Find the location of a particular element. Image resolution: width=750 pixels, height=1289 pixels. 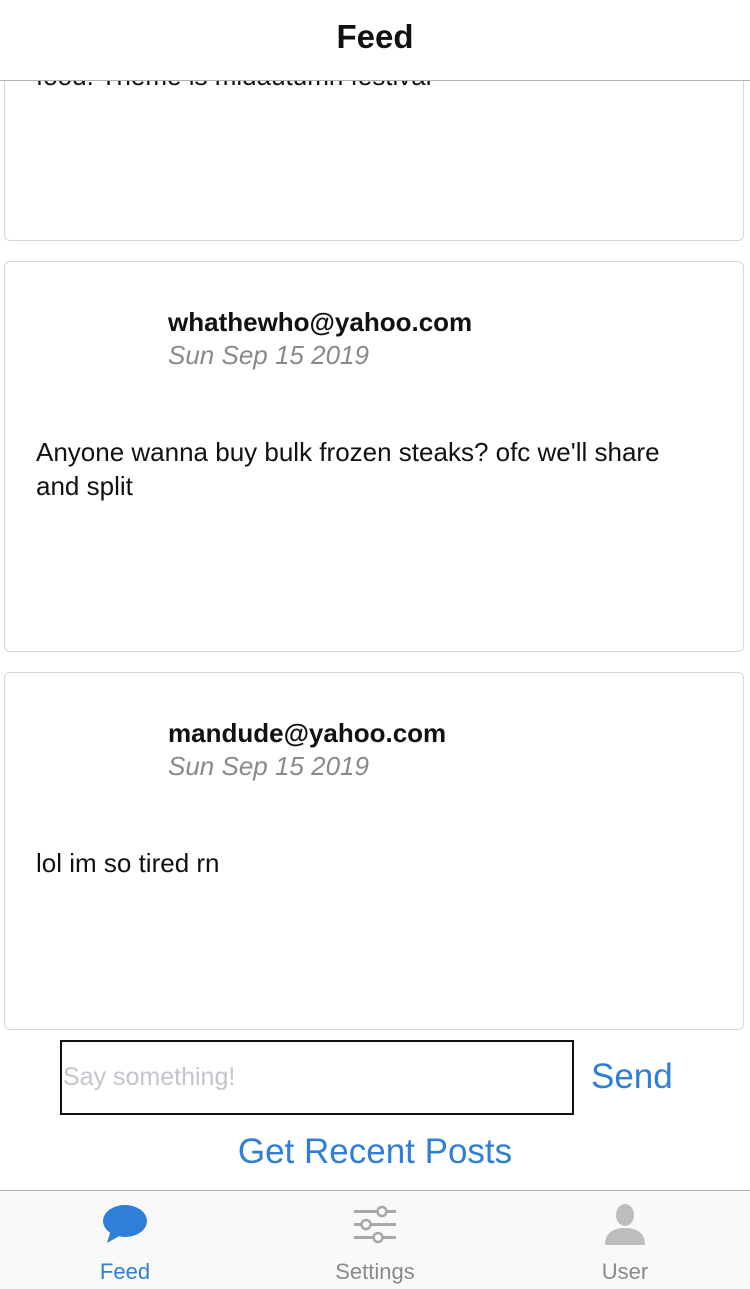

tab-feed: Feed is located at coordinates (125, 1240).